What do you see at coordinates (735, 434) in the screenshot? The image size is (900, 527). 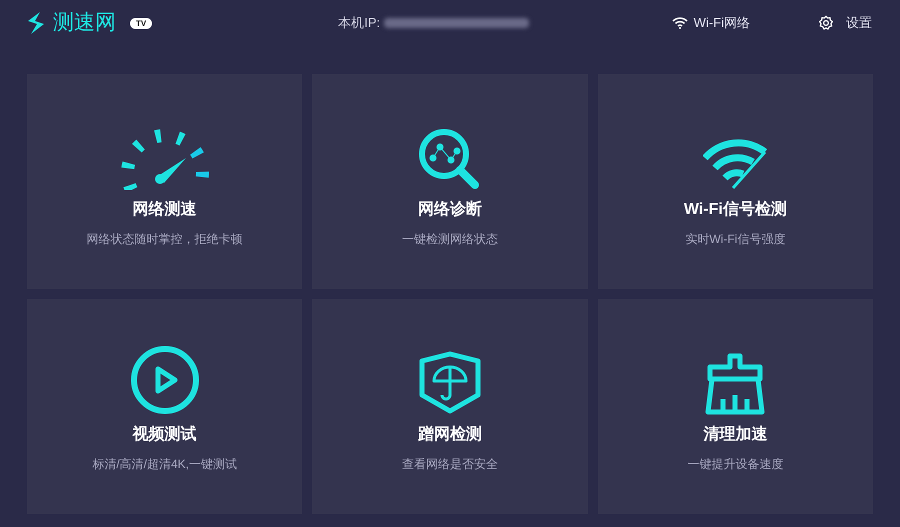 I see `card-title: 清理加速` at bounding box center [735, 434].